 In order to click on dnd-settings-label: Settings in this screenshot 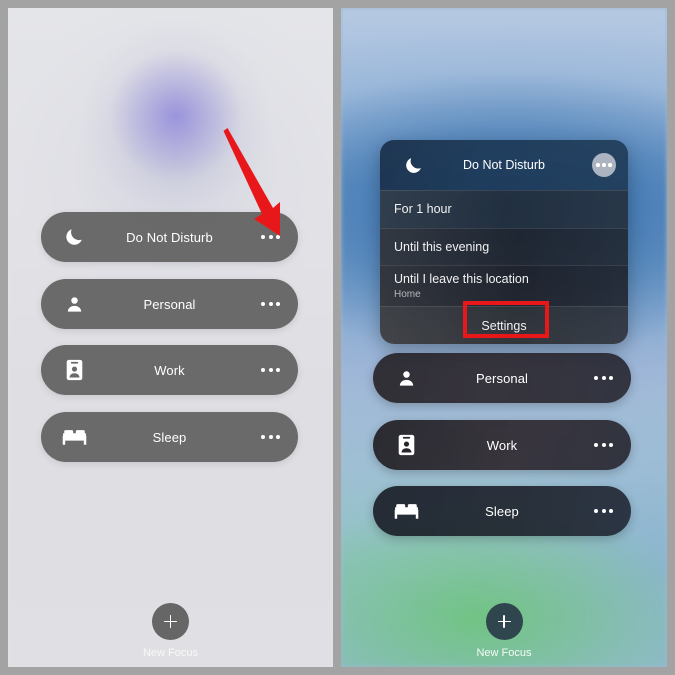, I will do `click(504, 325)`.